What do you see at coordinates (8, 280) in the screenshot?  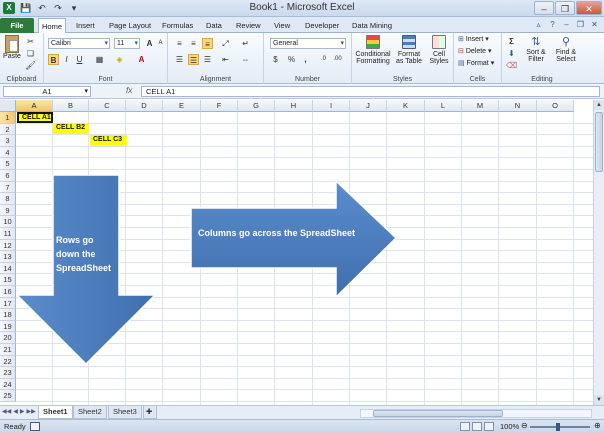 I see `row-header-15: 15` at bounding box center [8, 280].